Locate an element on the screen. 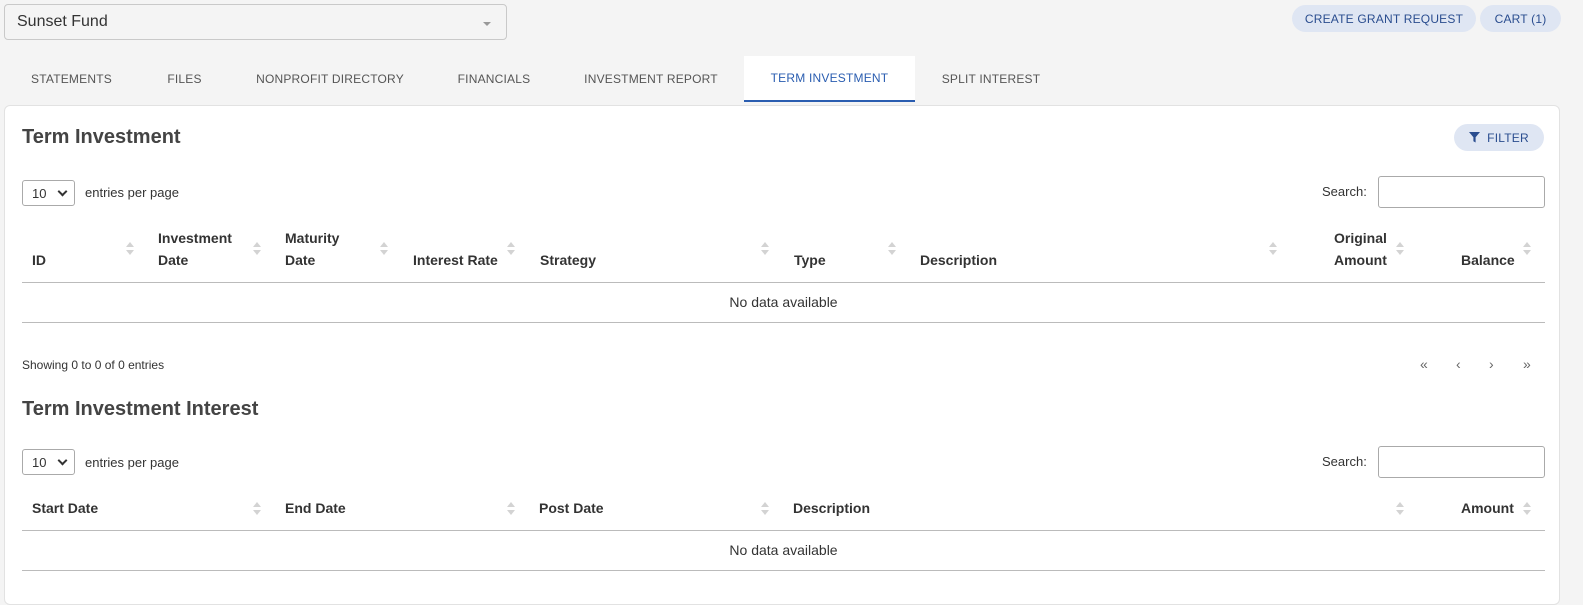 The image size is (1583, 605). create-grant-request-button: CREATE GRANT REQUEST is located at coordinates (1384, 18).